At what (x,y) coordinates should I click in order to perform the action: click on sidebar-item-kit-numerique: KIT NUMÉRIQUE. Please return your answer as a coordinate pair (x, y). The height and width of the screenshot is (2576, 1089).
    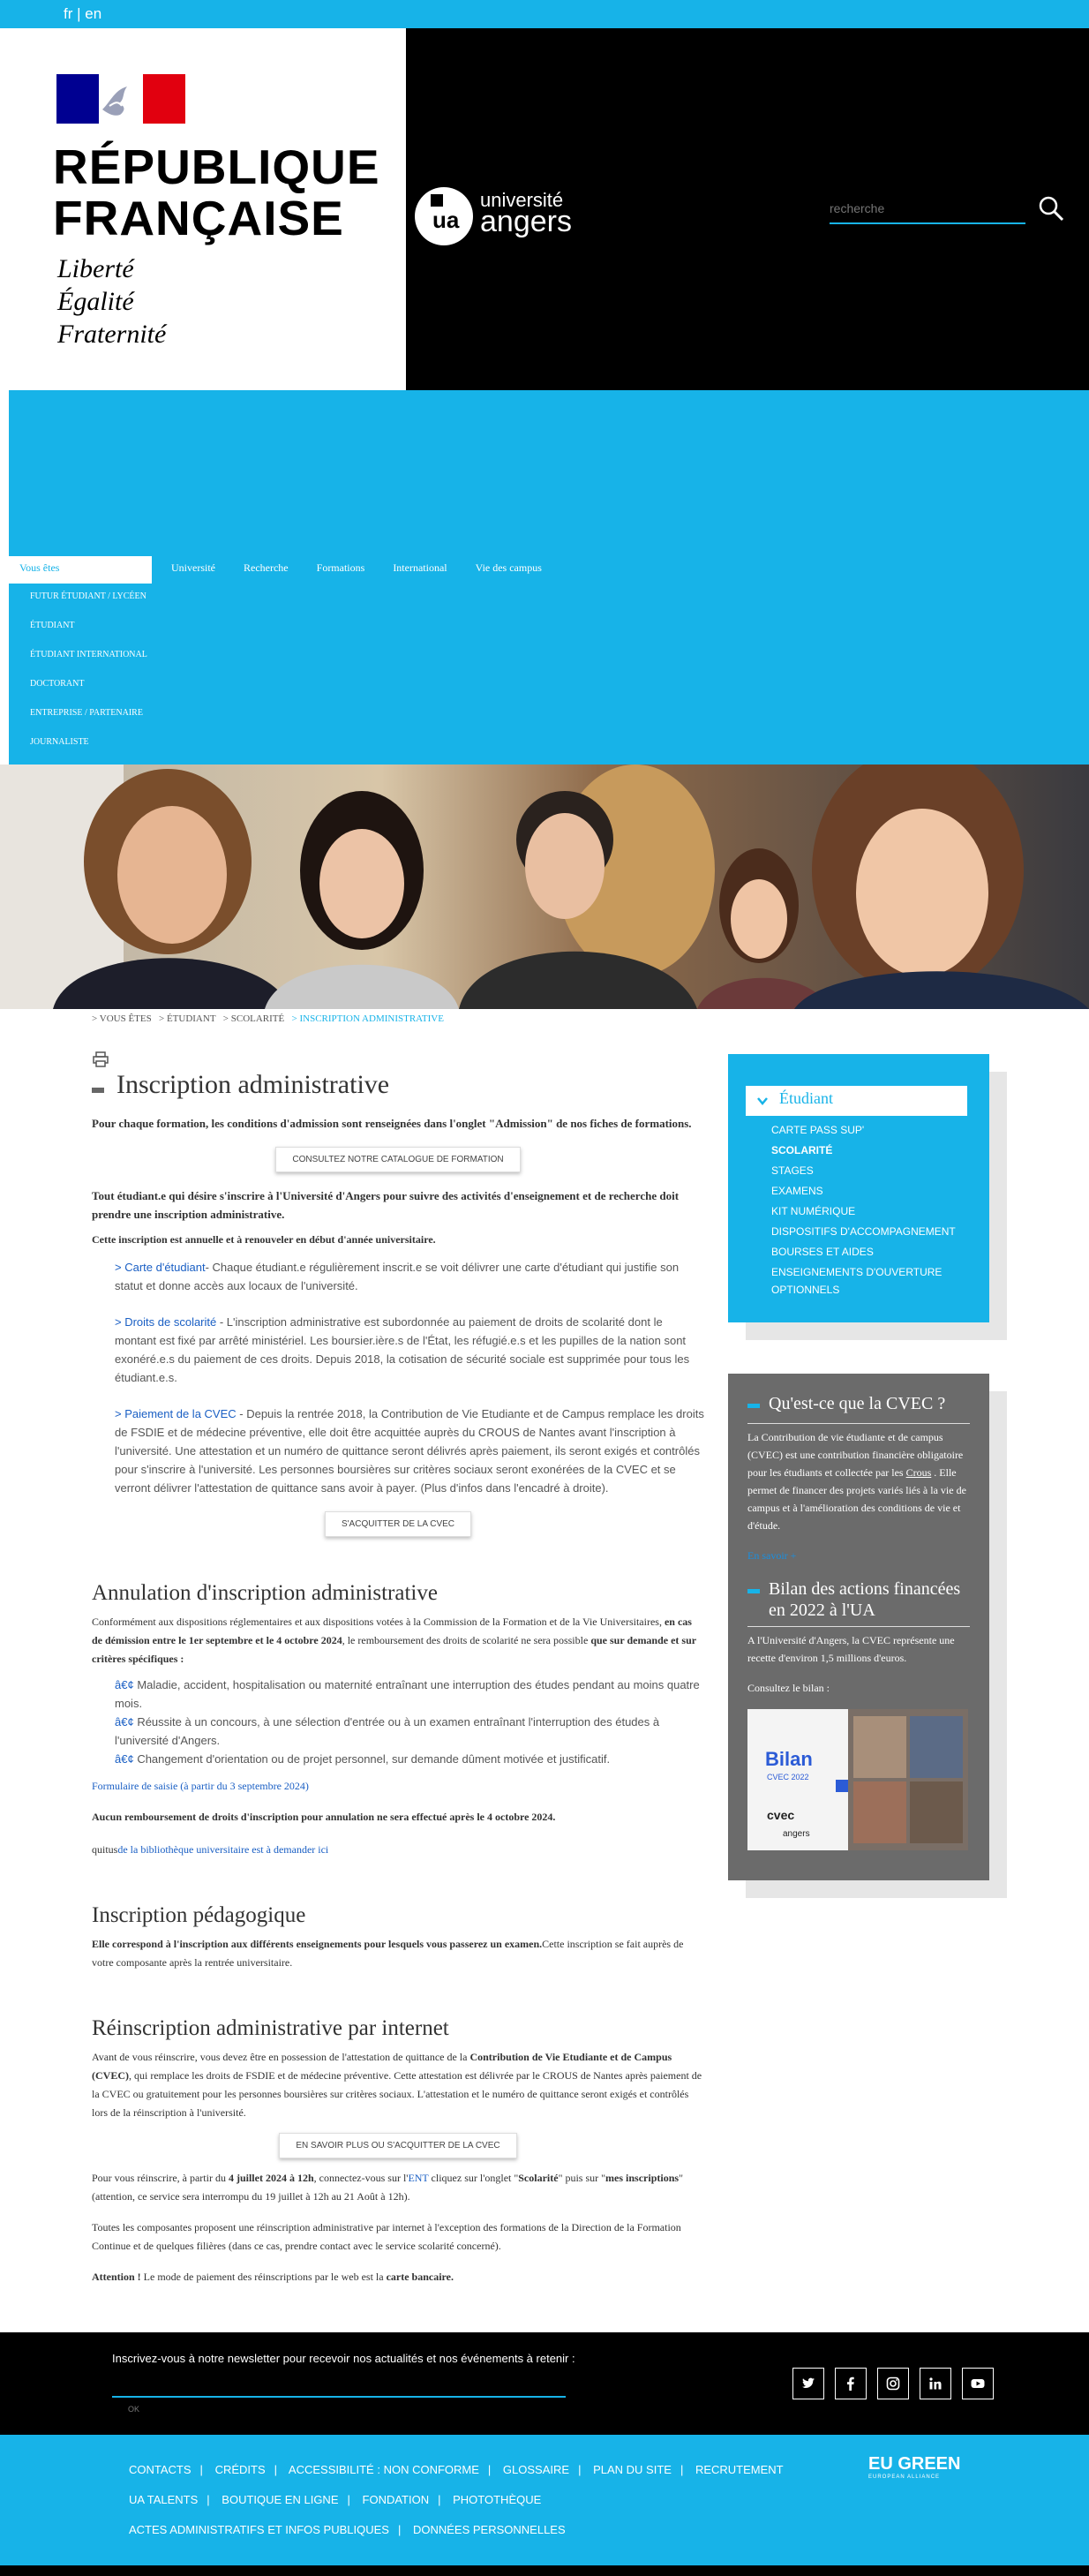
    Looking at the image, I should click on (877, 1211).